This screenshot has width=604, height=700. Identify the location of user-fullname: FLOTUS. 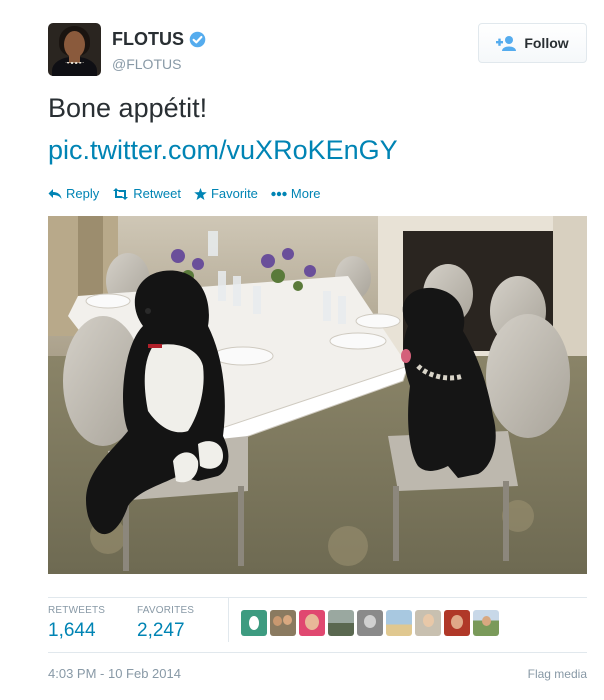
(148, 39).